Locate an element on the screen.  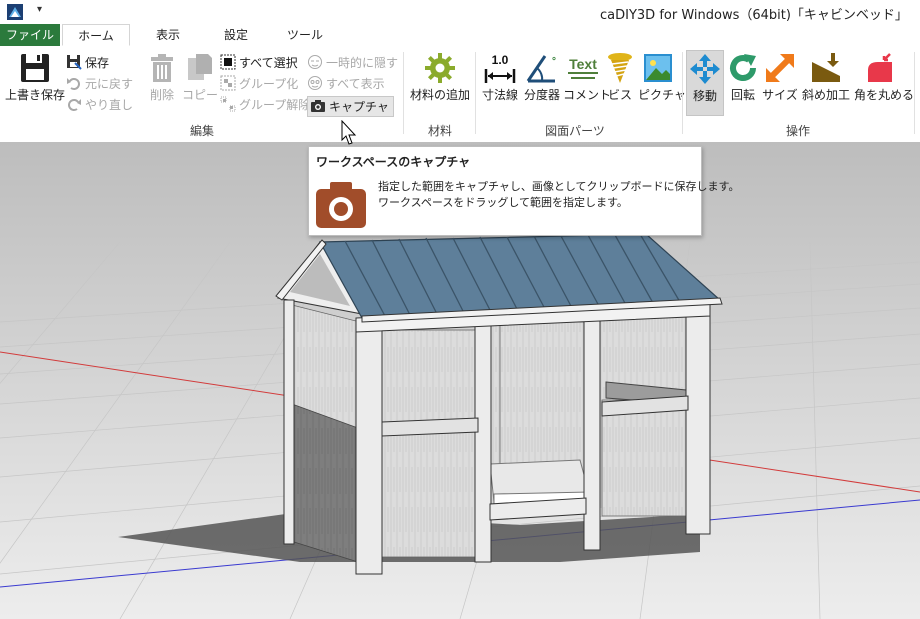
hide-temporarily-label: 一時的に隠す is located at coordinates (362, 63).